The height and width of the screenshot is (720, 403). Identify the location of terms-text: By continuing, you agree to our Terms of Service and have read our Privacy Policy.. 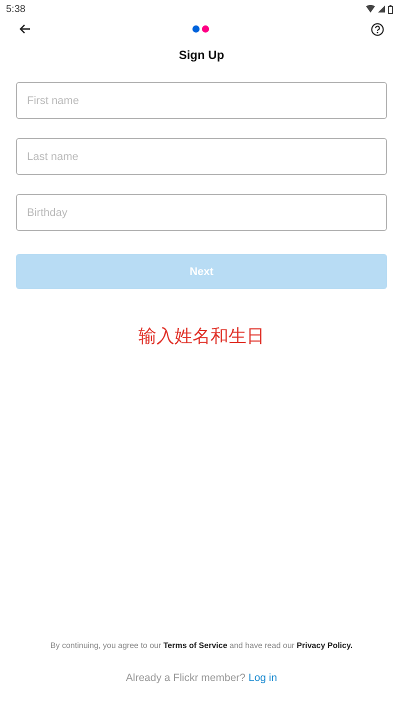
(201, 645).